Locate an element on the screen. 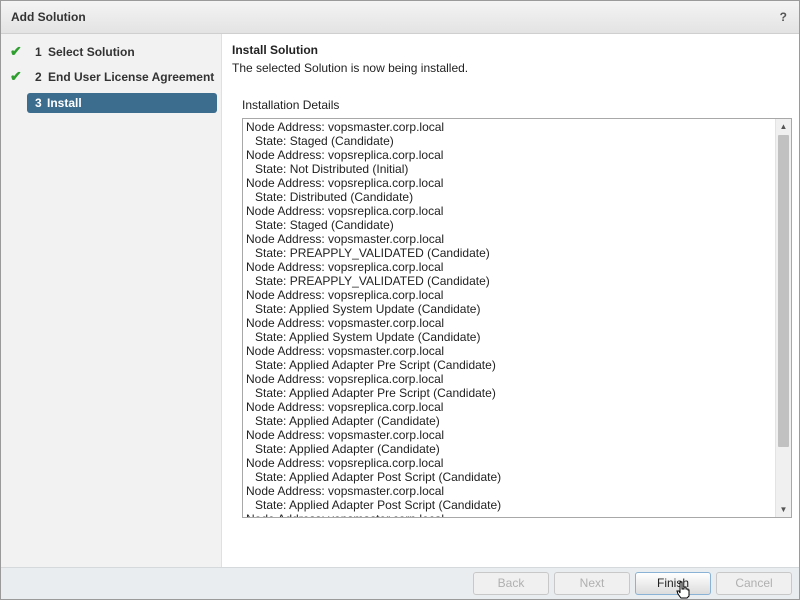 Image resolution: width=800 pixels, height=600 pixels. hand-cursor-icon is located at coordinates (683, 590).